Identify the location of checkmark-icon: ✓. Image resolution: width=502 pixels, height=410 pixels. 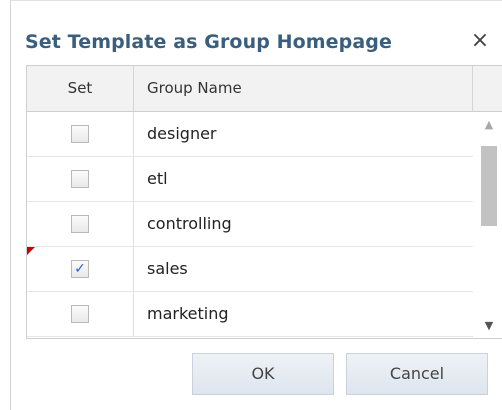
(80, 269).